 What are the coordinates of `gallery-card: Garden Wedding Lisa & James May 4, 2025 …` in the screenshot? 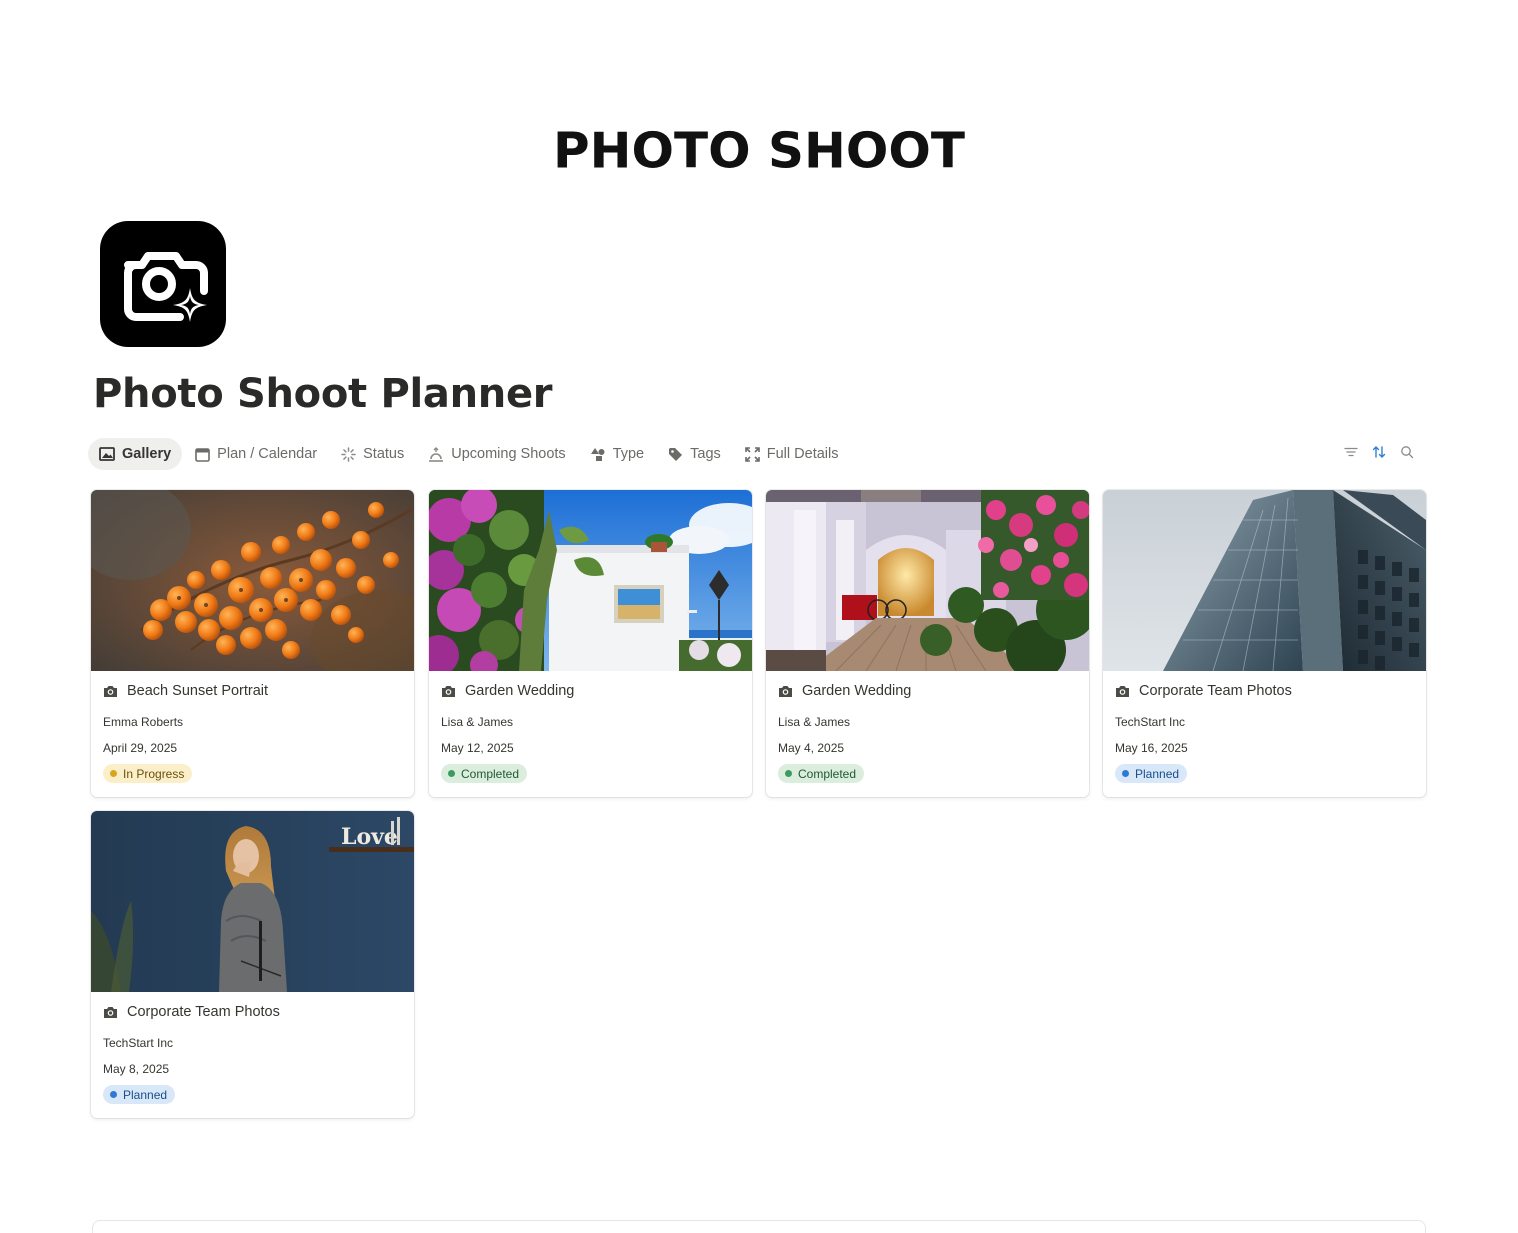 It's located at (927, 643).